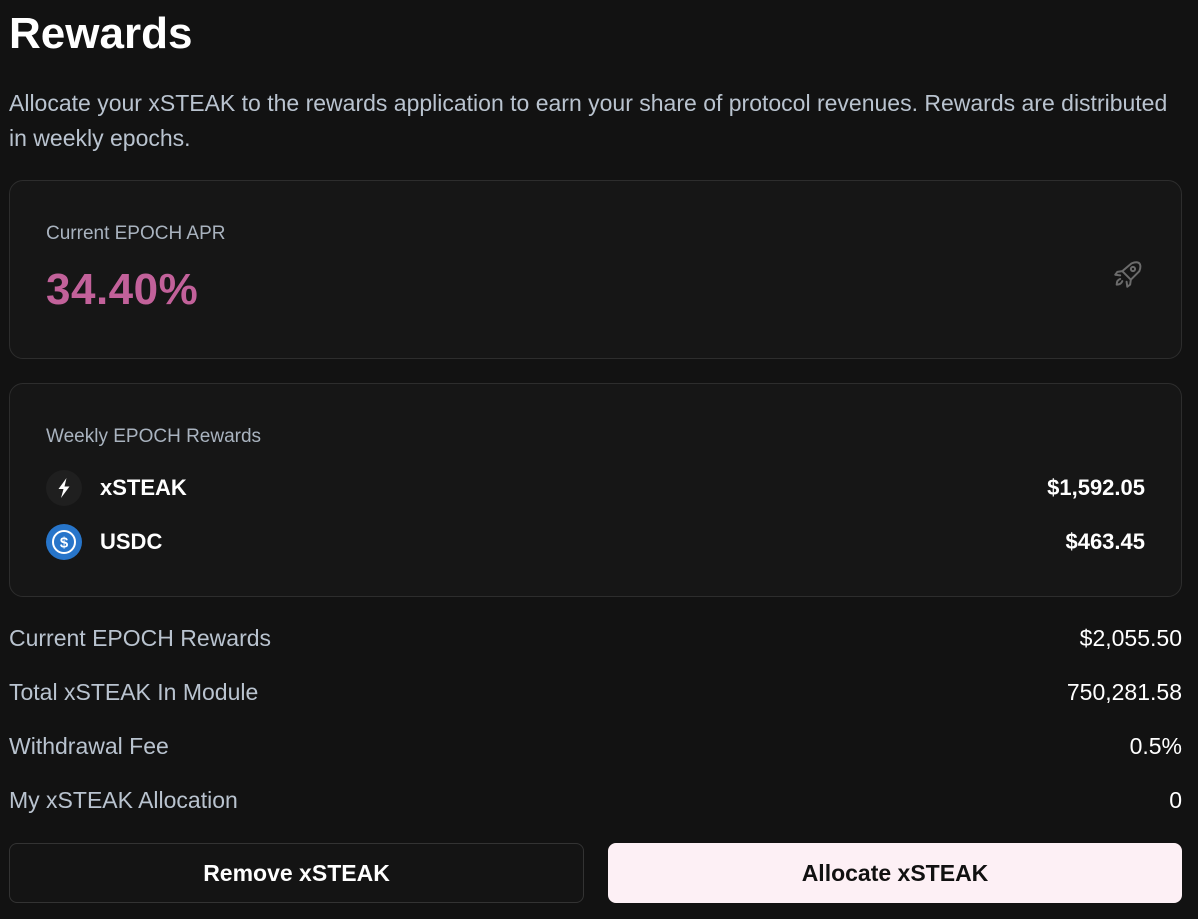 This screenshot has height=919, width=1198. I want to click on allocate-xsteak-button: Allocate xSTEAK, so click(895, 873).